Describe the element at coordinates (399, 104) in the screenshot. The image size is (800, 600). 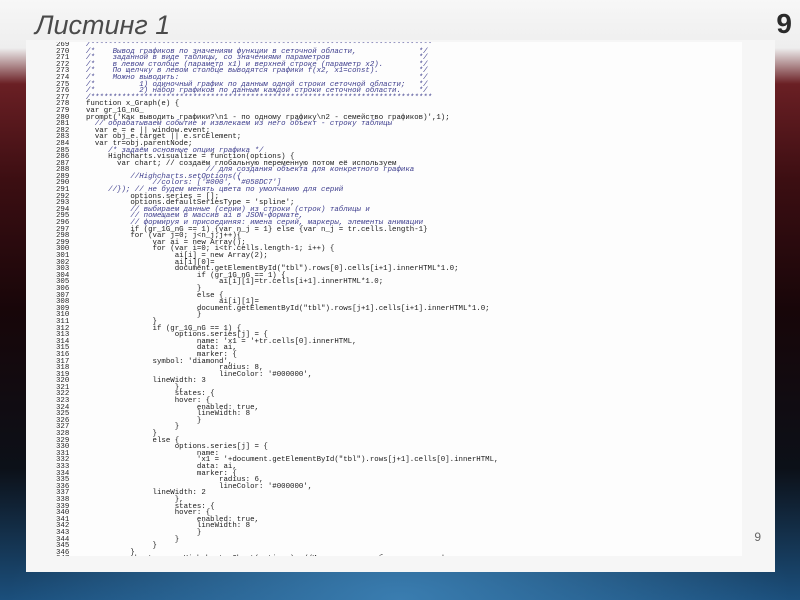
I see `code-line: 278 function x_Graph(e) {` at that location.